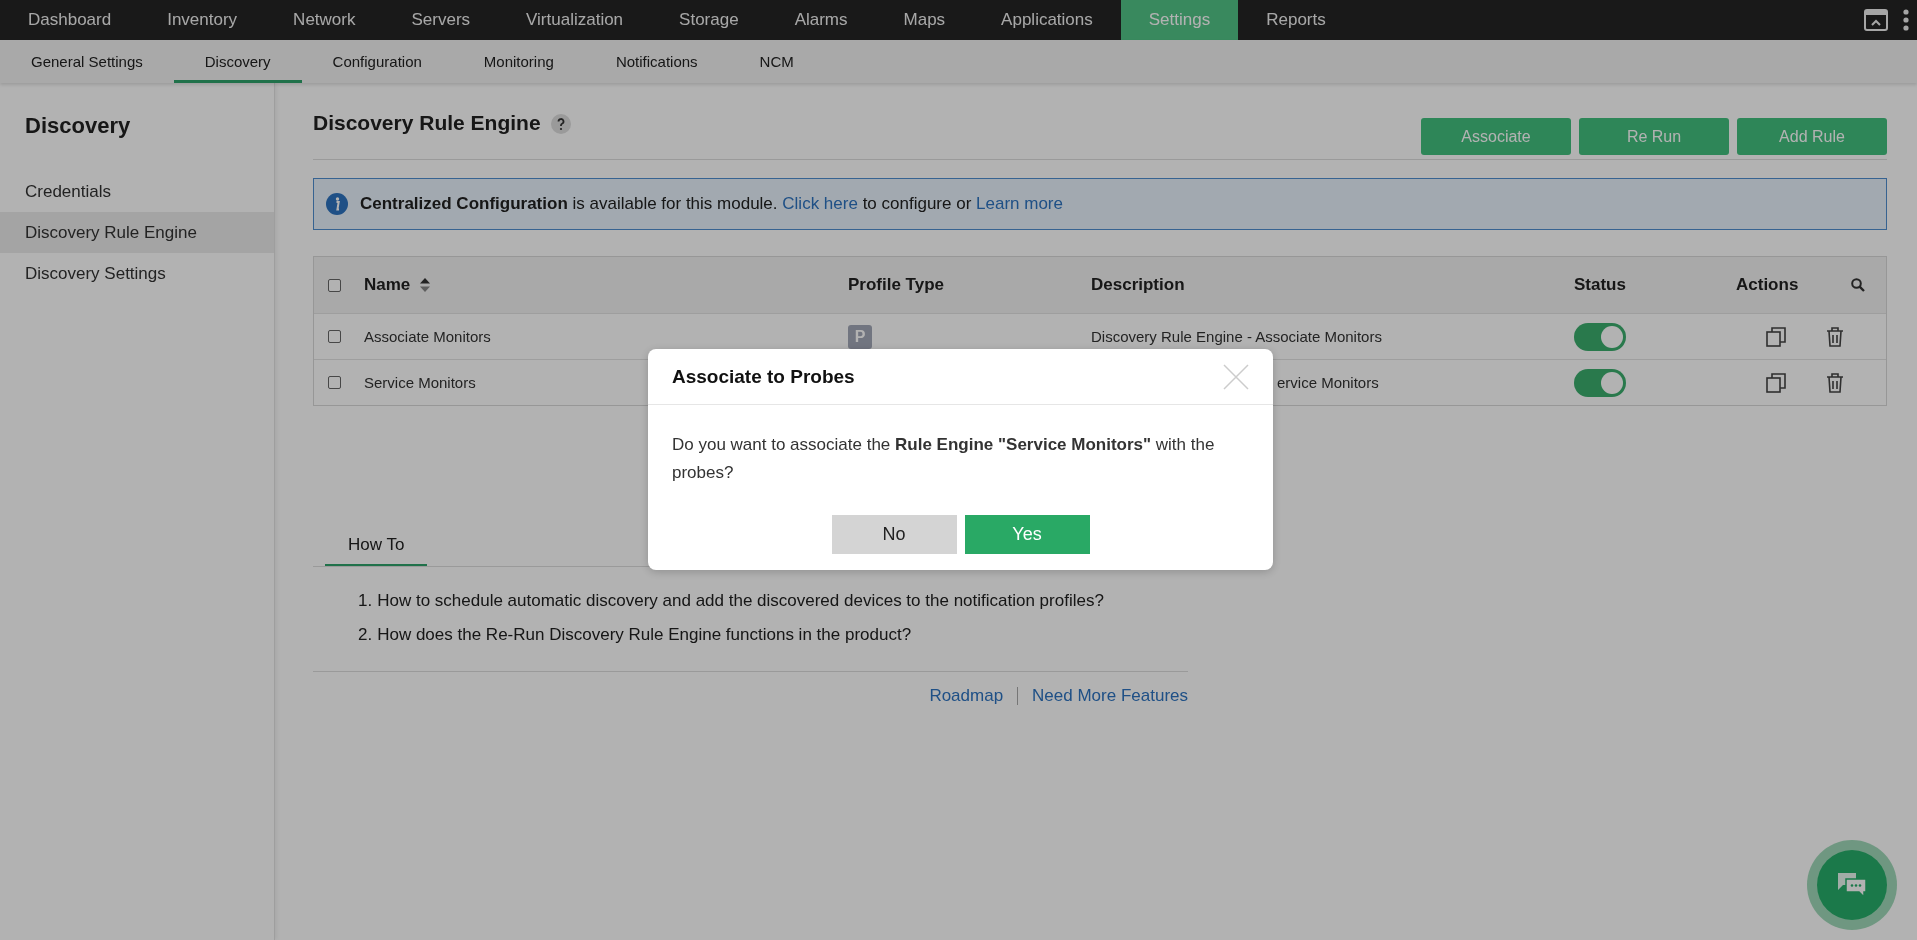  Describe the element at coordinates (1876, 20) in the screenshot. I see `window-icon` at that location.